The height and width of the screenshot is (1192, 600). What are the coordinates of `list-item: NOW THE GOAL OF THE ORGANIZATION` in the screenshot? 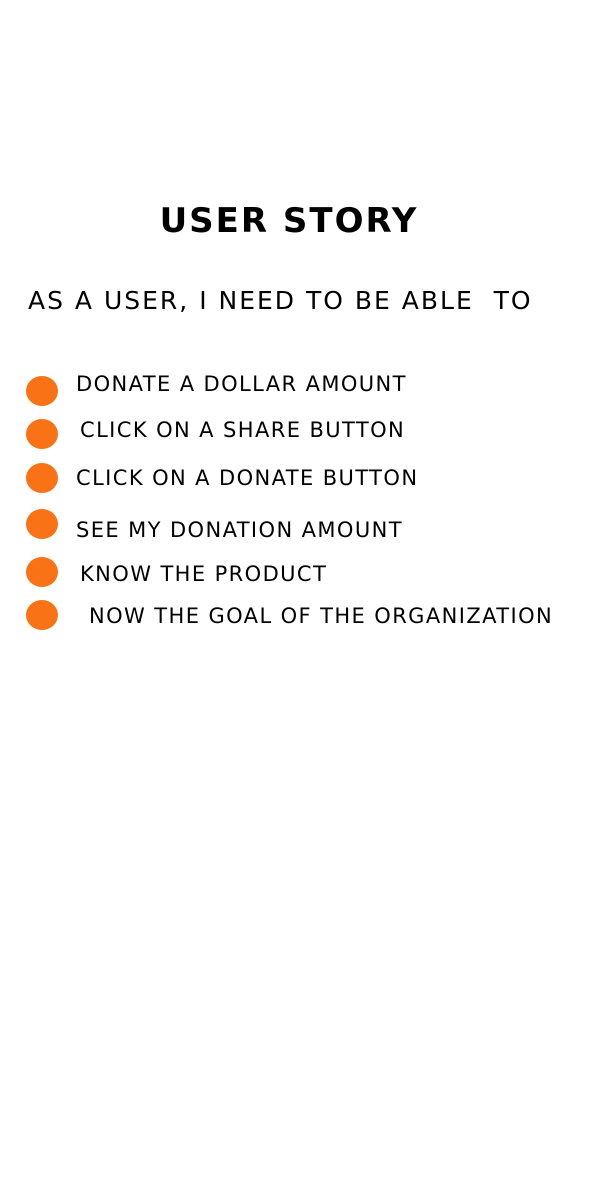 It's located at (300, 621).